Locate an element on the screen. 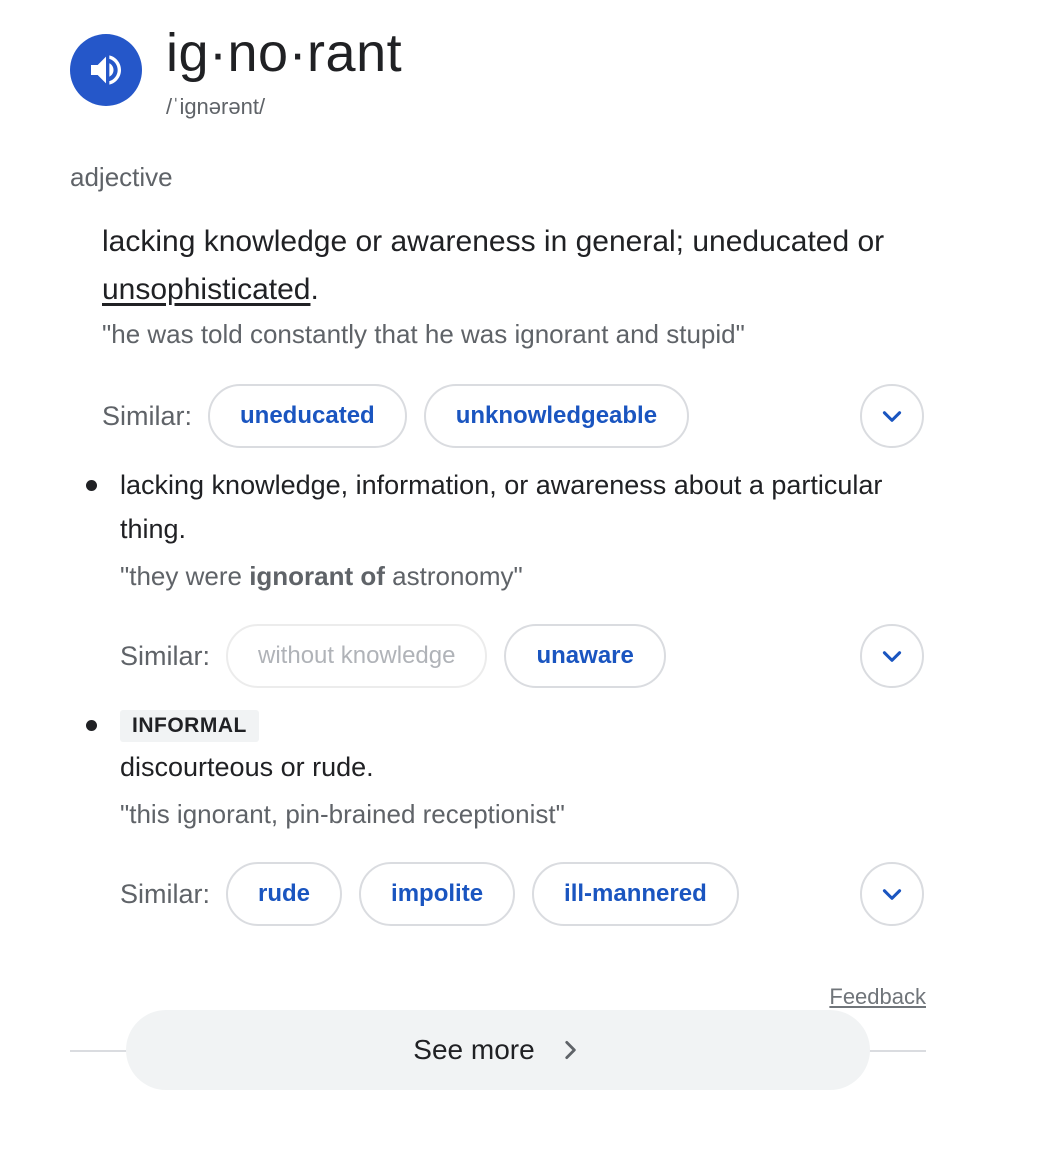 This screenshot has width=1045, height=1155. synonym-chip-impolite: impolite is located at coordinates (437, 894).